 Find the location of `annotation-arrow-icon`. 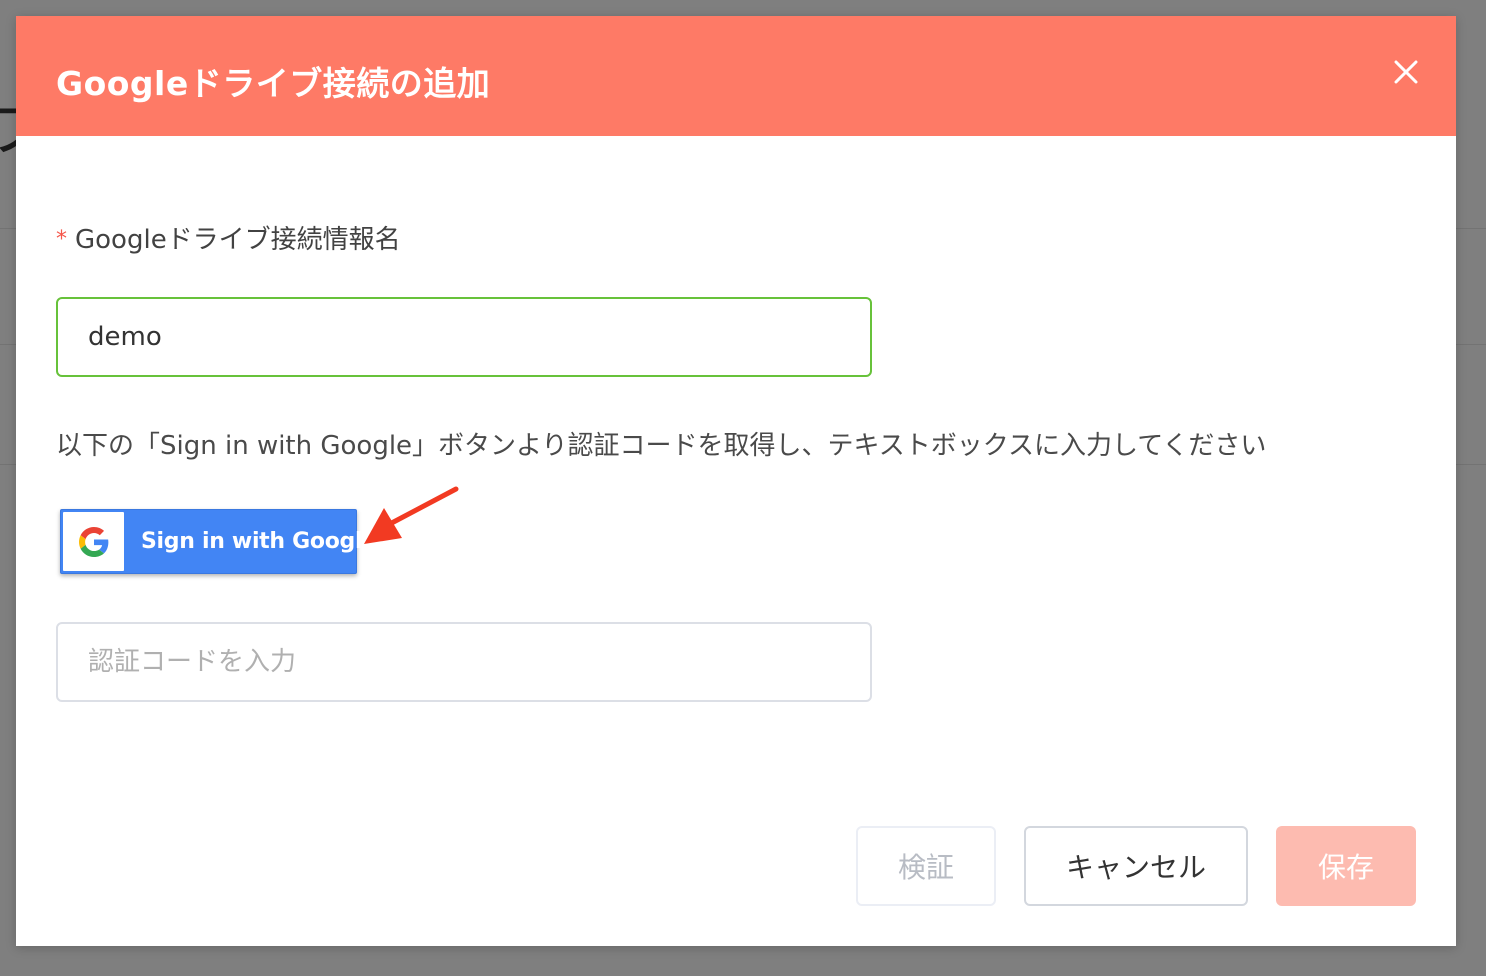

annotation-arrow-icon is located at coordinates (411, 515).